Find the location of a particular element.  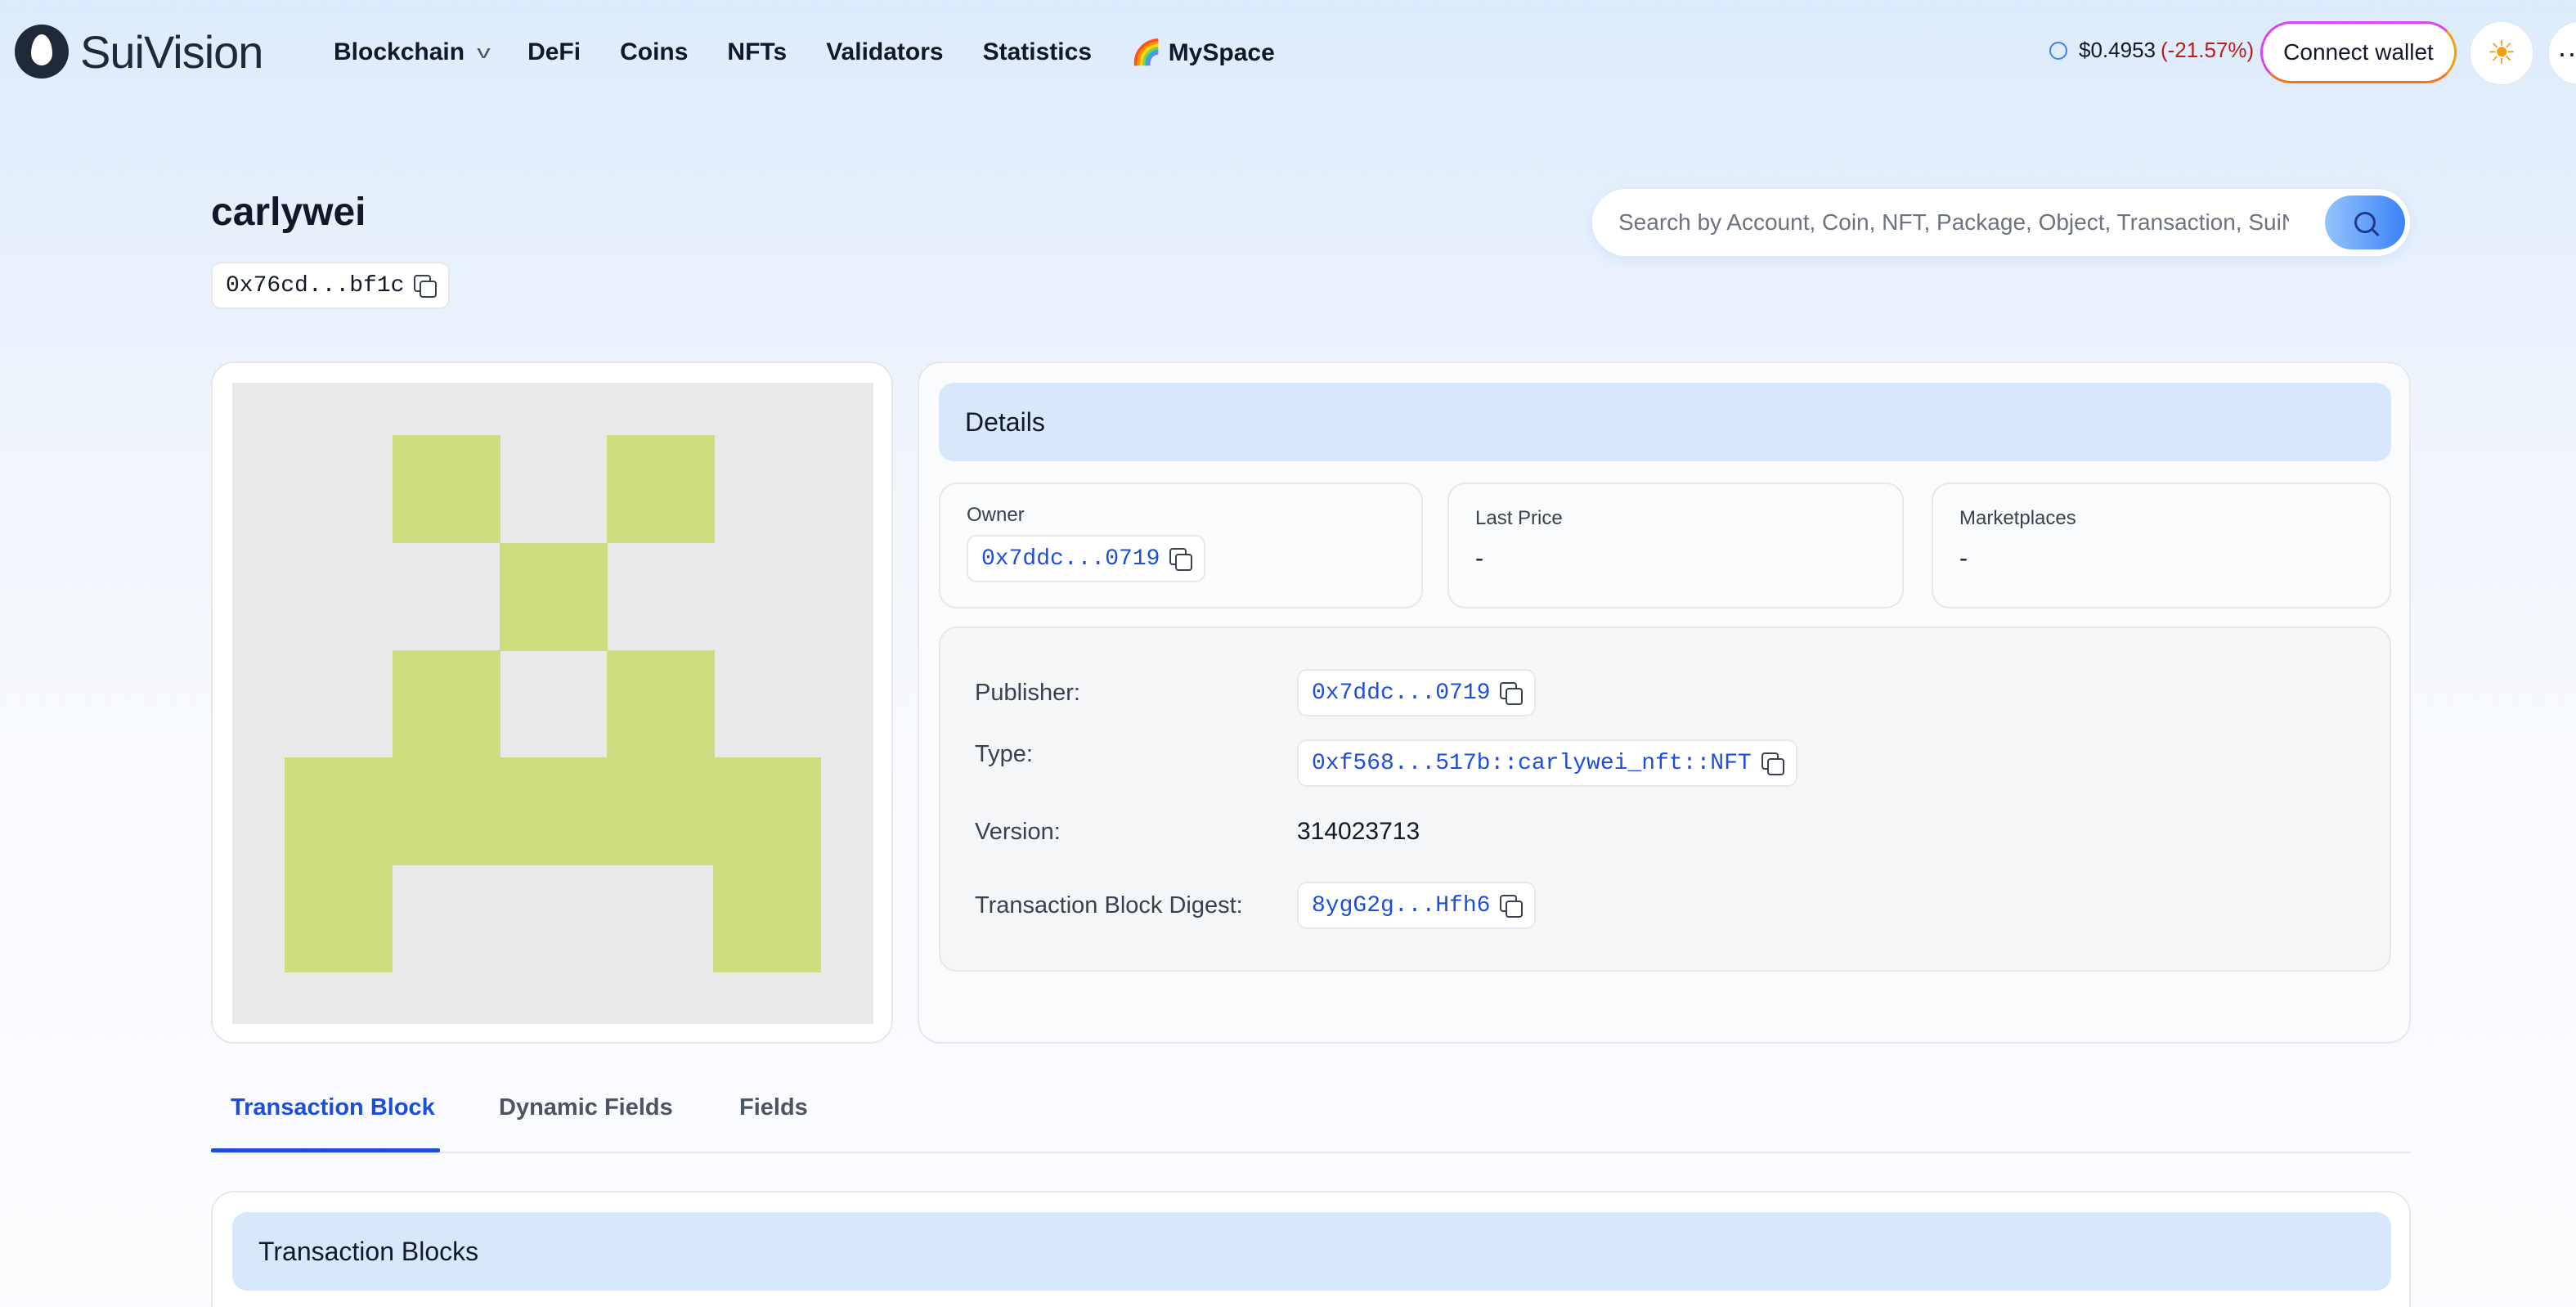

last-price-box: Last Price - is located at coordinates (1675, 546).